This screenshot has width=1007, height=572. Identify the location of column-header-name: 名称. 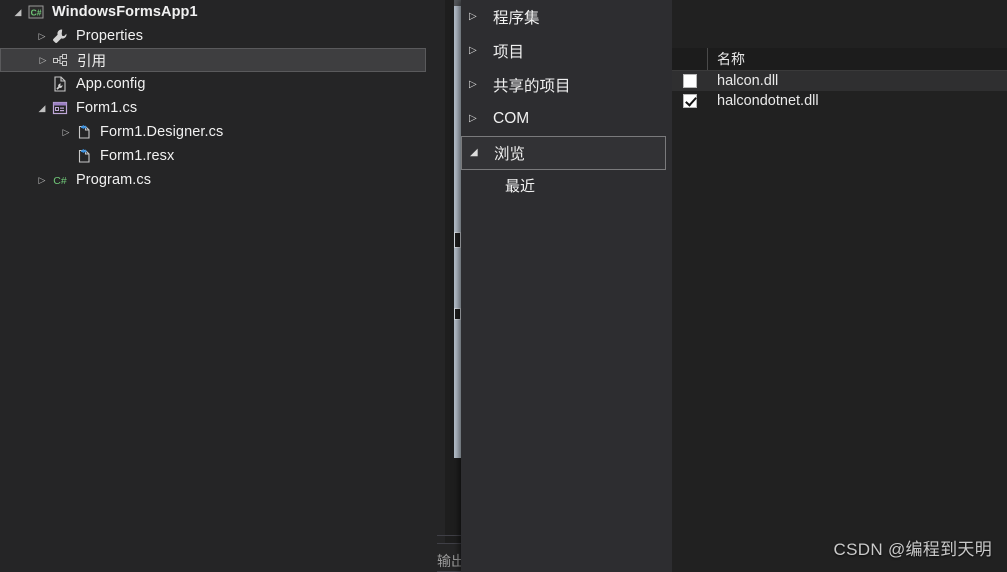
(731, 59).